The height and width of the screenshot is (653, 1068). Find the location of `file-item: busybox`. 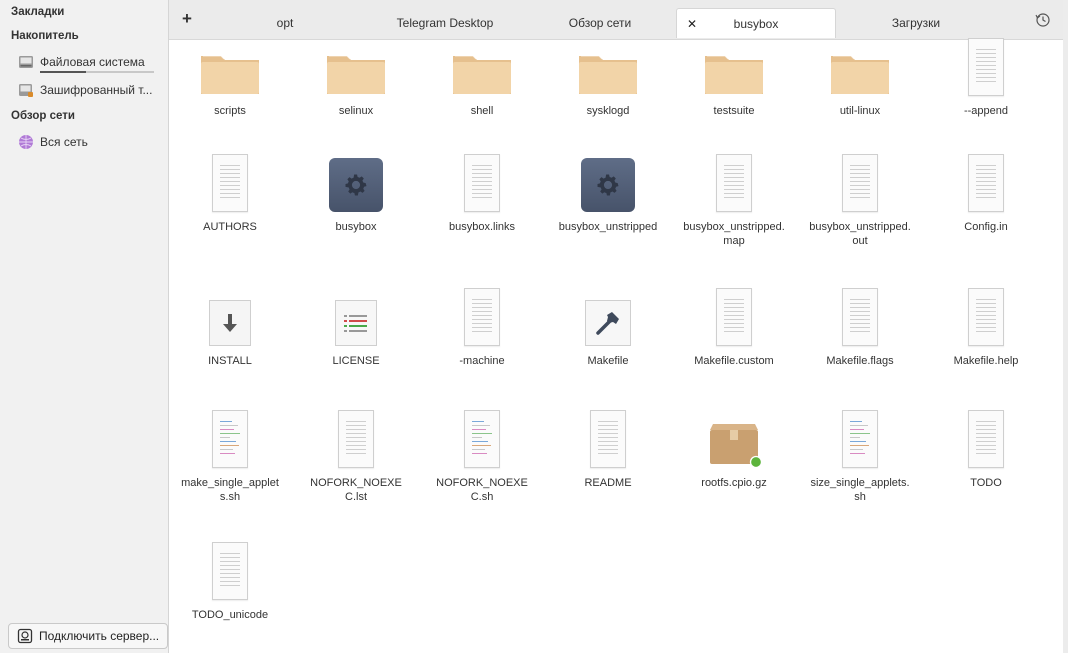

file-item: busybox is located at coordinates (356, 192).